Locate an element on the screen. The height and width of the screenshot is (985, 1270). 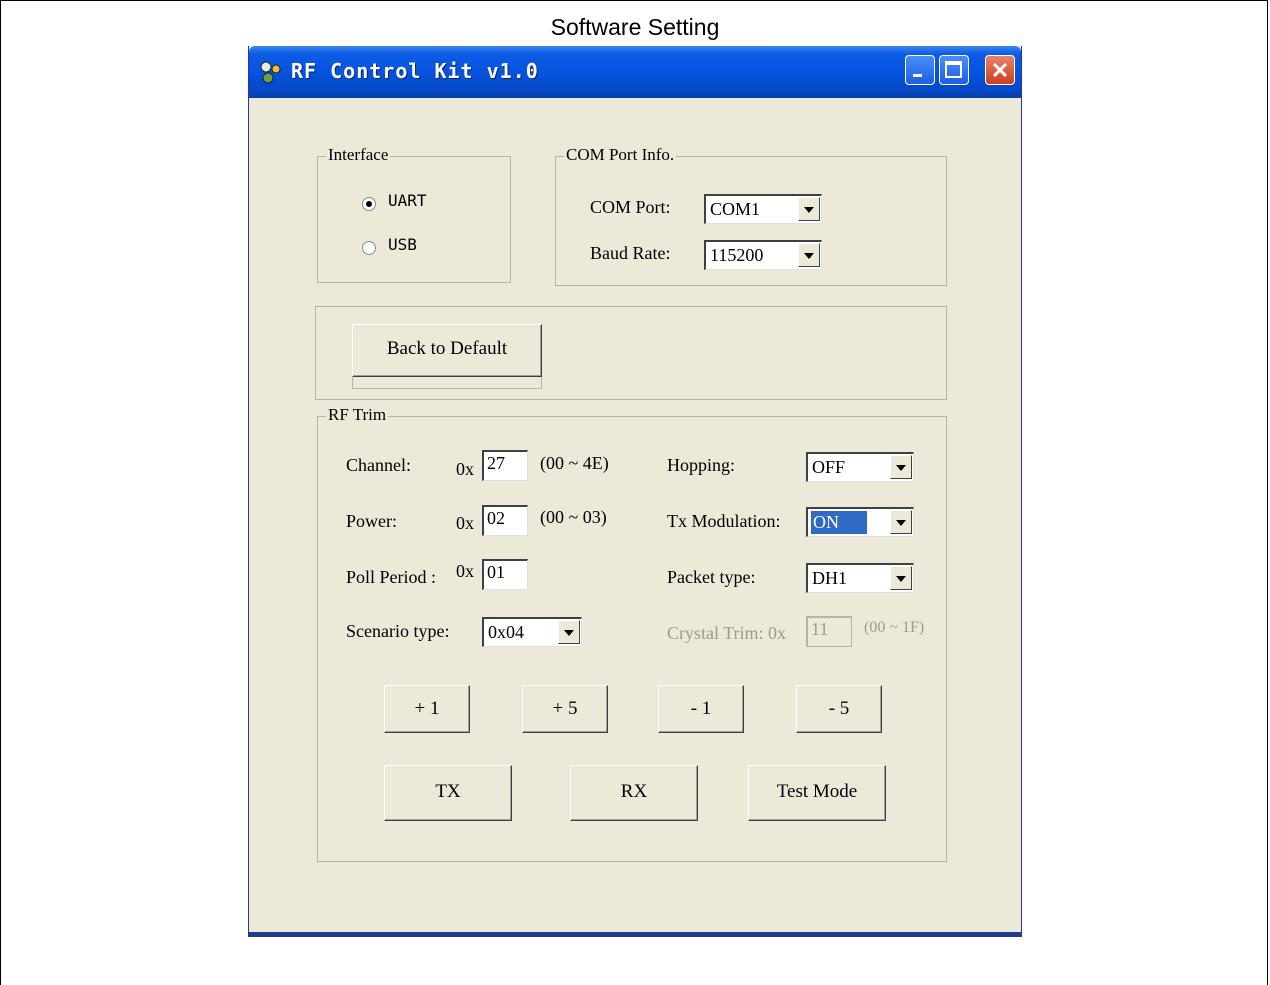
minimize-button is located at coordinates (920, 70).